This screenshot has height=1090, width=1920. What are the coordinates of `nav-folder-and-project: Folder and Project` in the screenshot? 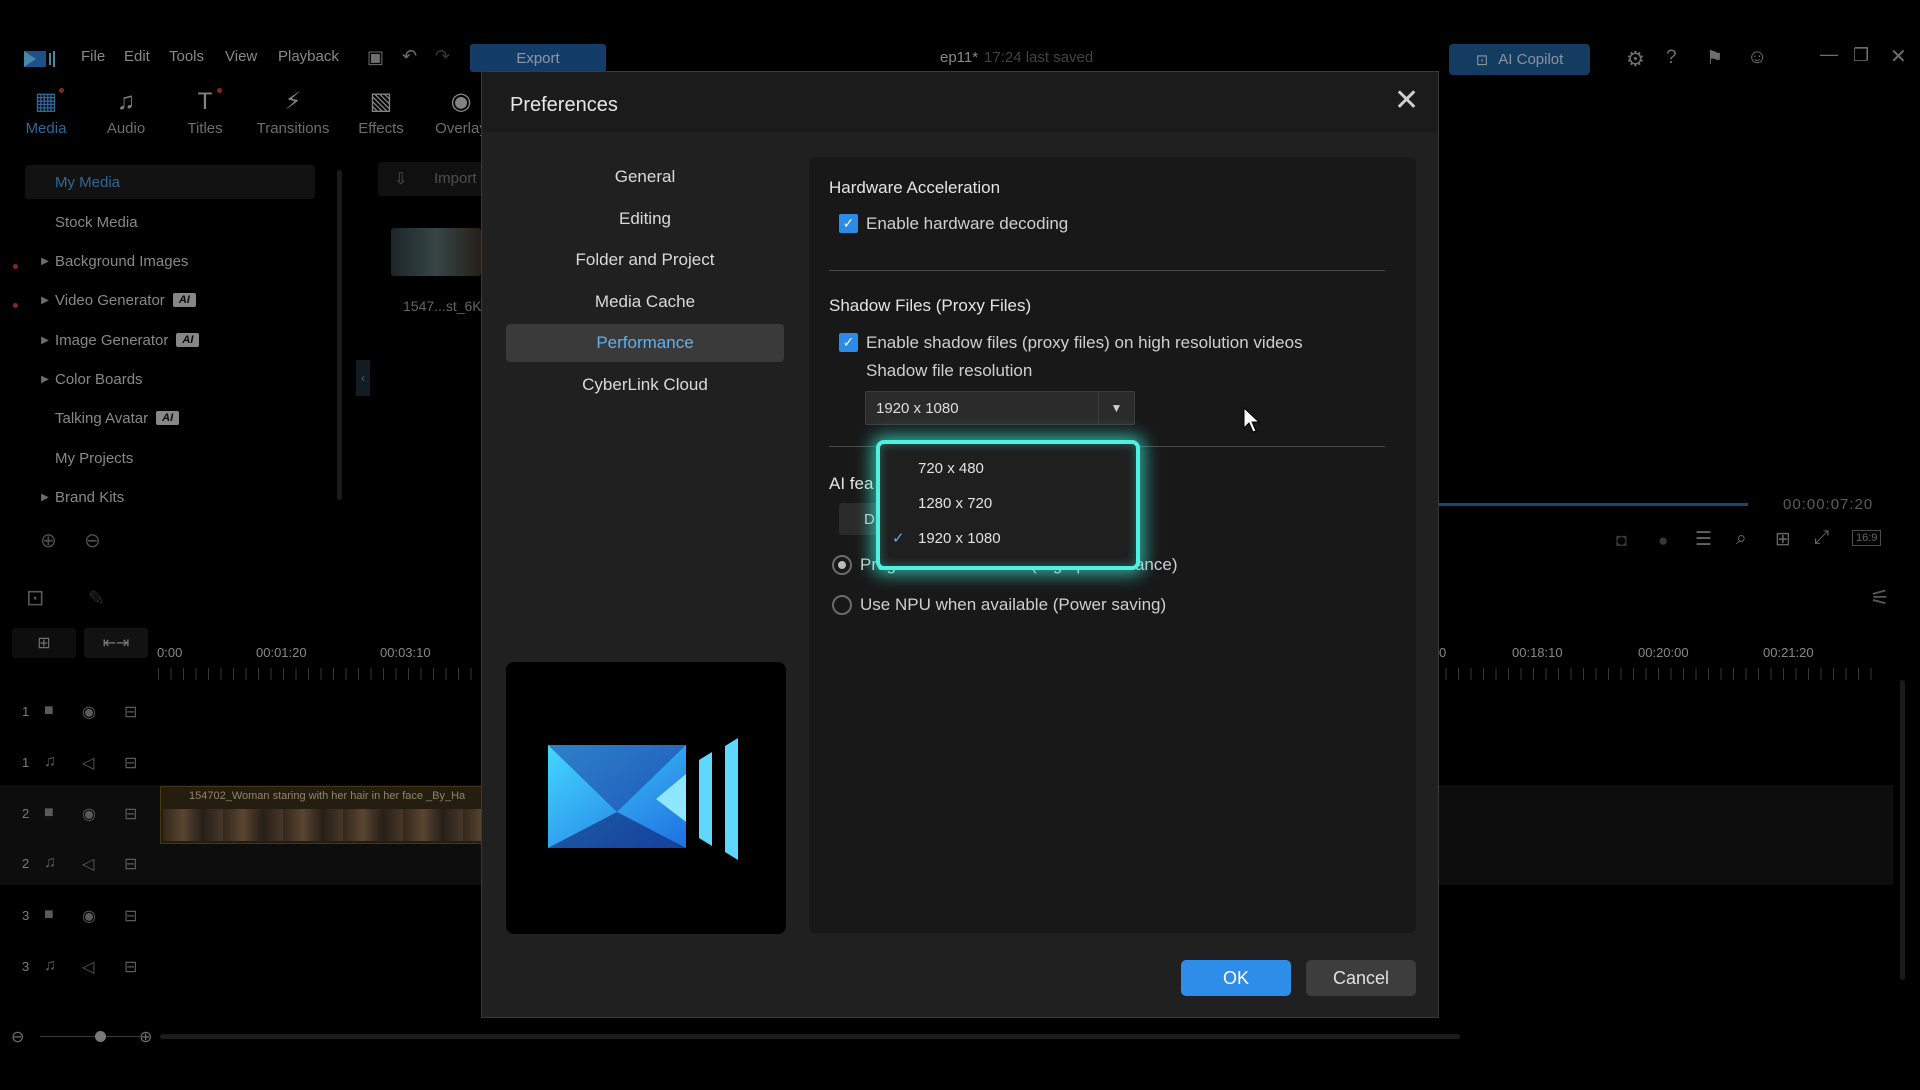 It's located at (645, 260).